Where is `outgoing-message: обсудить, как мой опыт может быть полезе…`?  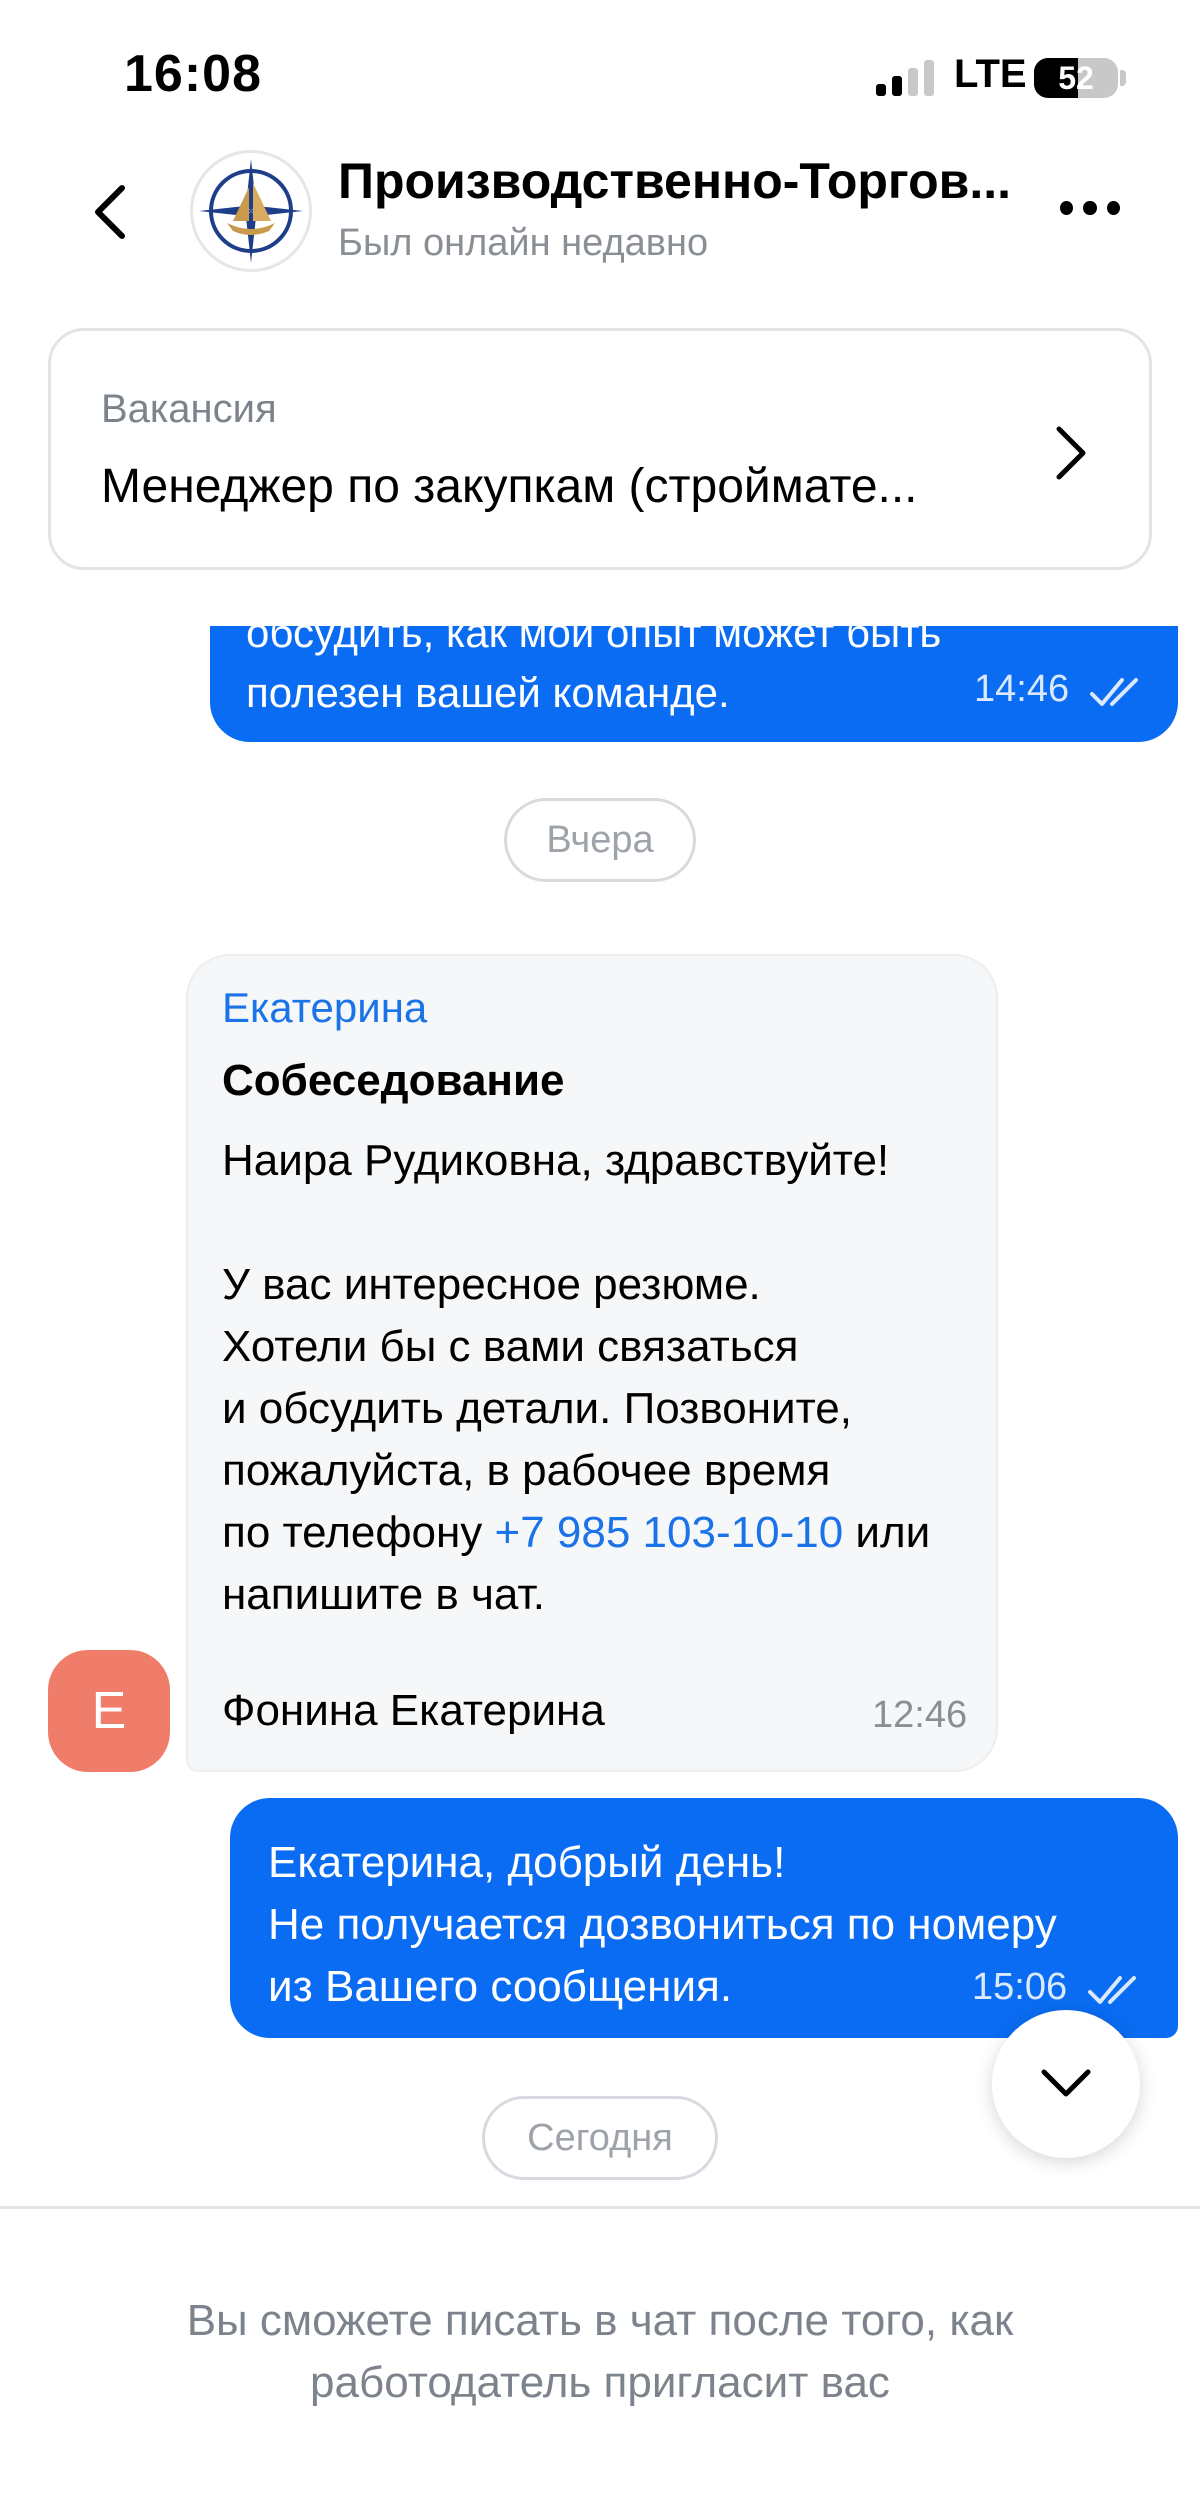
outgoing-message: обсудить, как мой опыт может быть полезе… is located at coordinates (694, 684).